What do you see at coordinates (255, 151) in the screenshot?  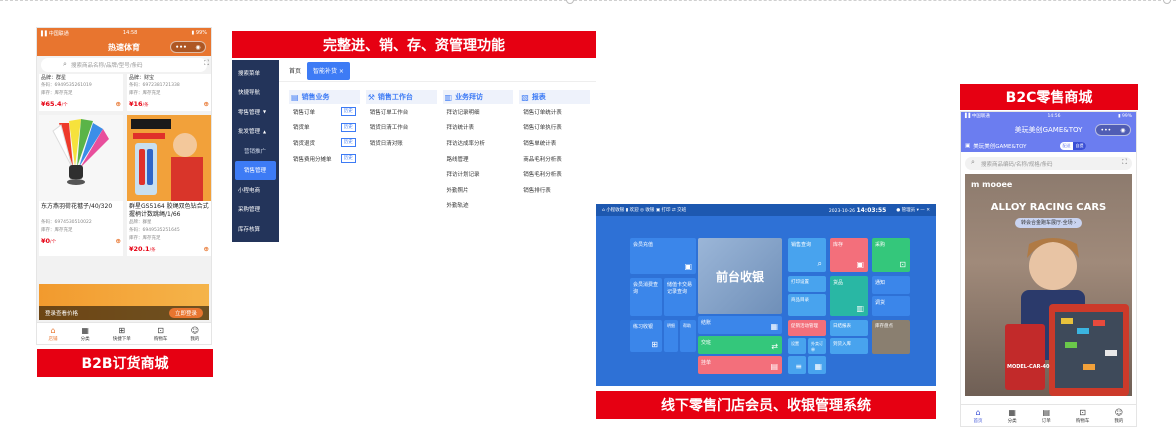 I see `sidebar-item-marketing: 营销推广` at bounding box center [255, 151].